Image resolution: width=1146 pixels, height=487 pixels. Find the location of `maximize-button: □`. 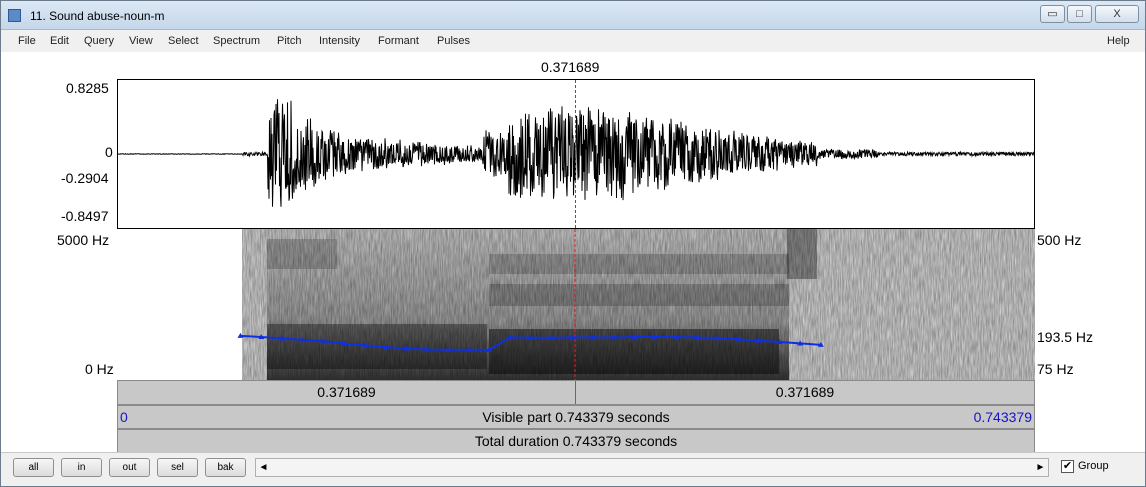

maximize-button: □ is located at coordinates (1079, 14).